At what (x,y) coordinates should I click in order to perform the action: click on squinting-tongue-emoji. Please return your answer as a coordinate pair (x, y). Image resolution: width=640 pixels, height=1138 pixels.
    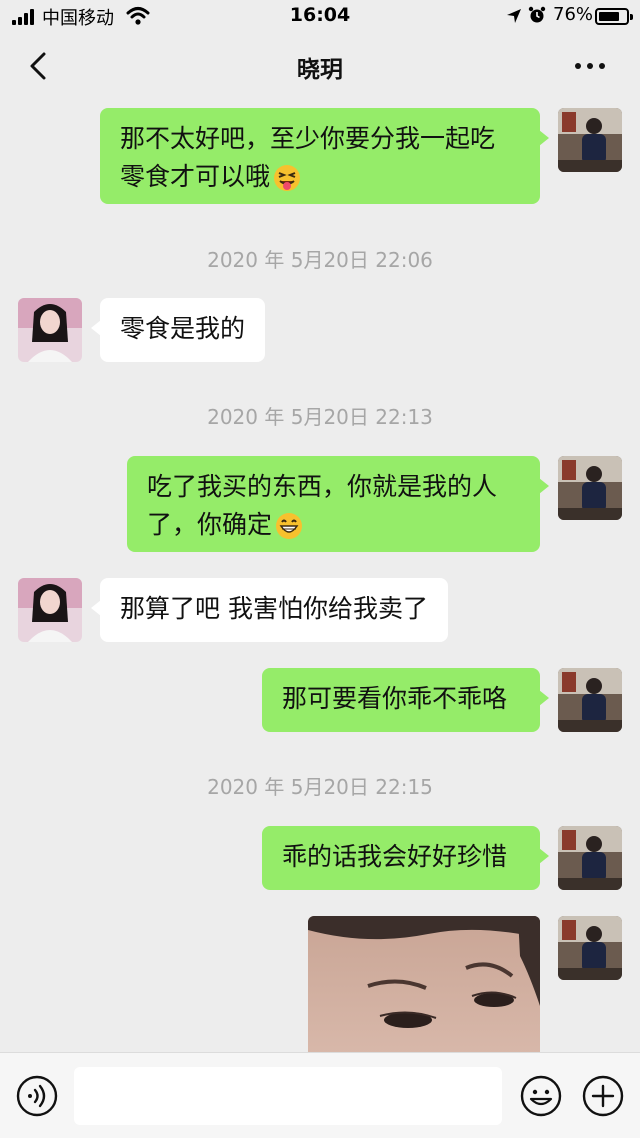
    Looking at the image, I should click on (287, 178).